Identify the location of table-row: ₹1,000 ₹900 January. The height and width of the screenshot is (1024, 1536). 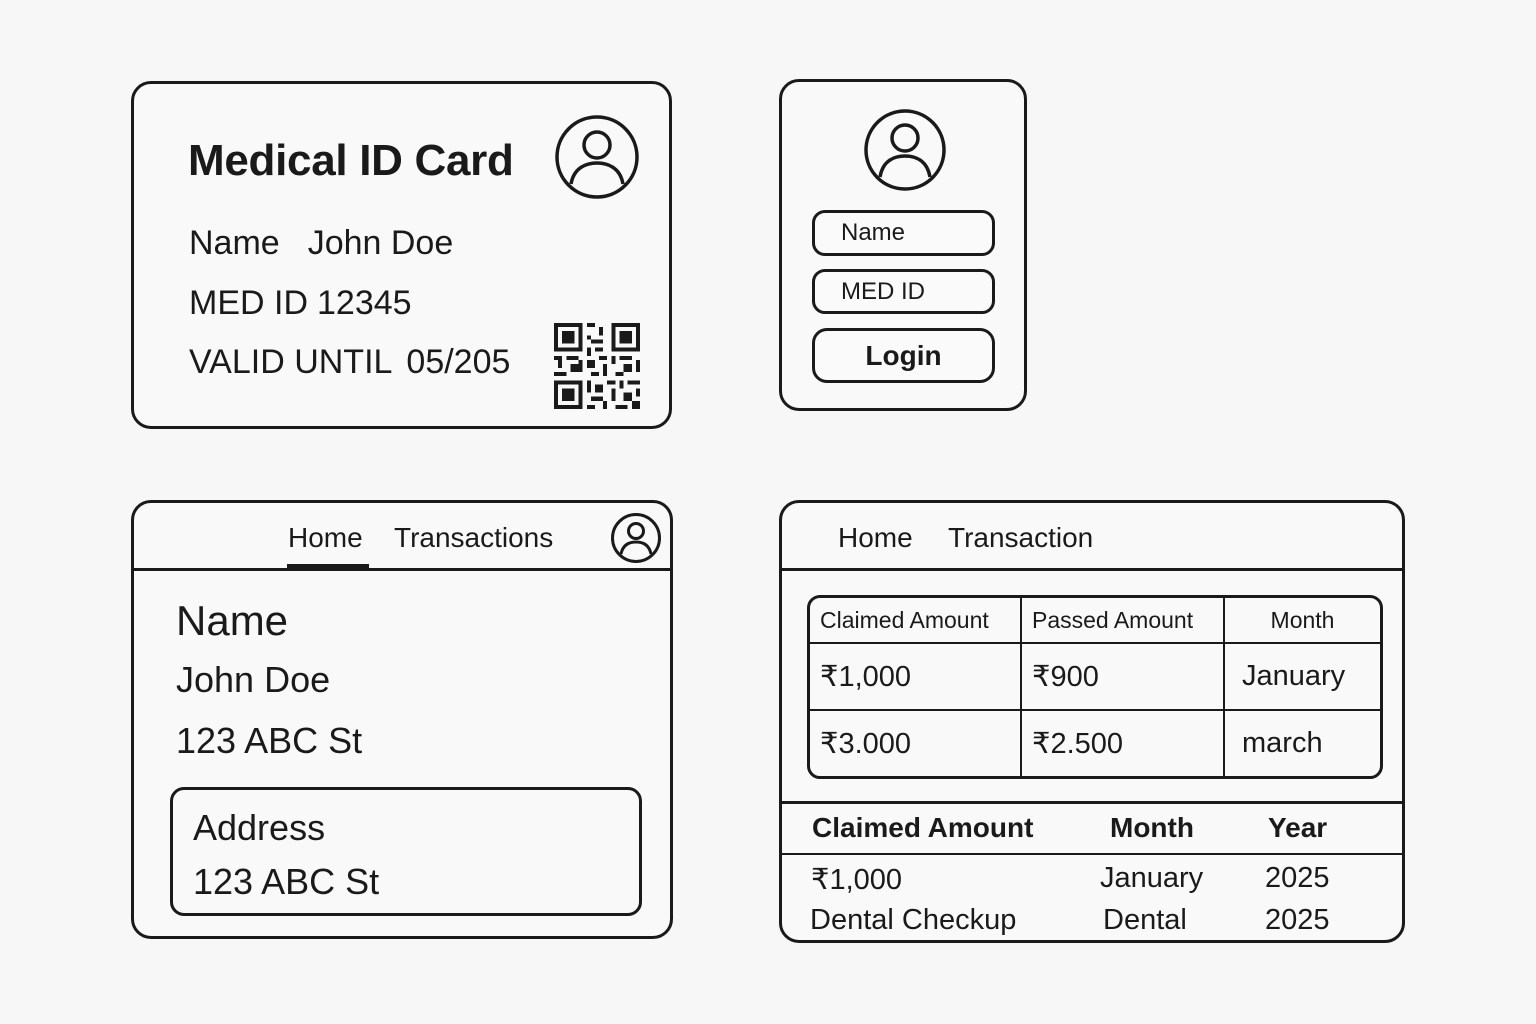
(1095, 676).